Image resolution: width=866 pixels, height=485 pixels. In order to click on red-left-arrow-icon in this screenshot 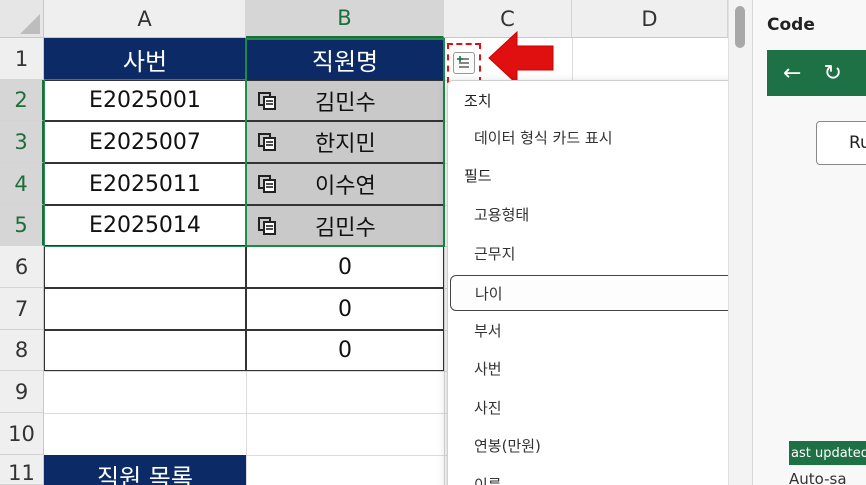, I will do `click(521, 58)`.